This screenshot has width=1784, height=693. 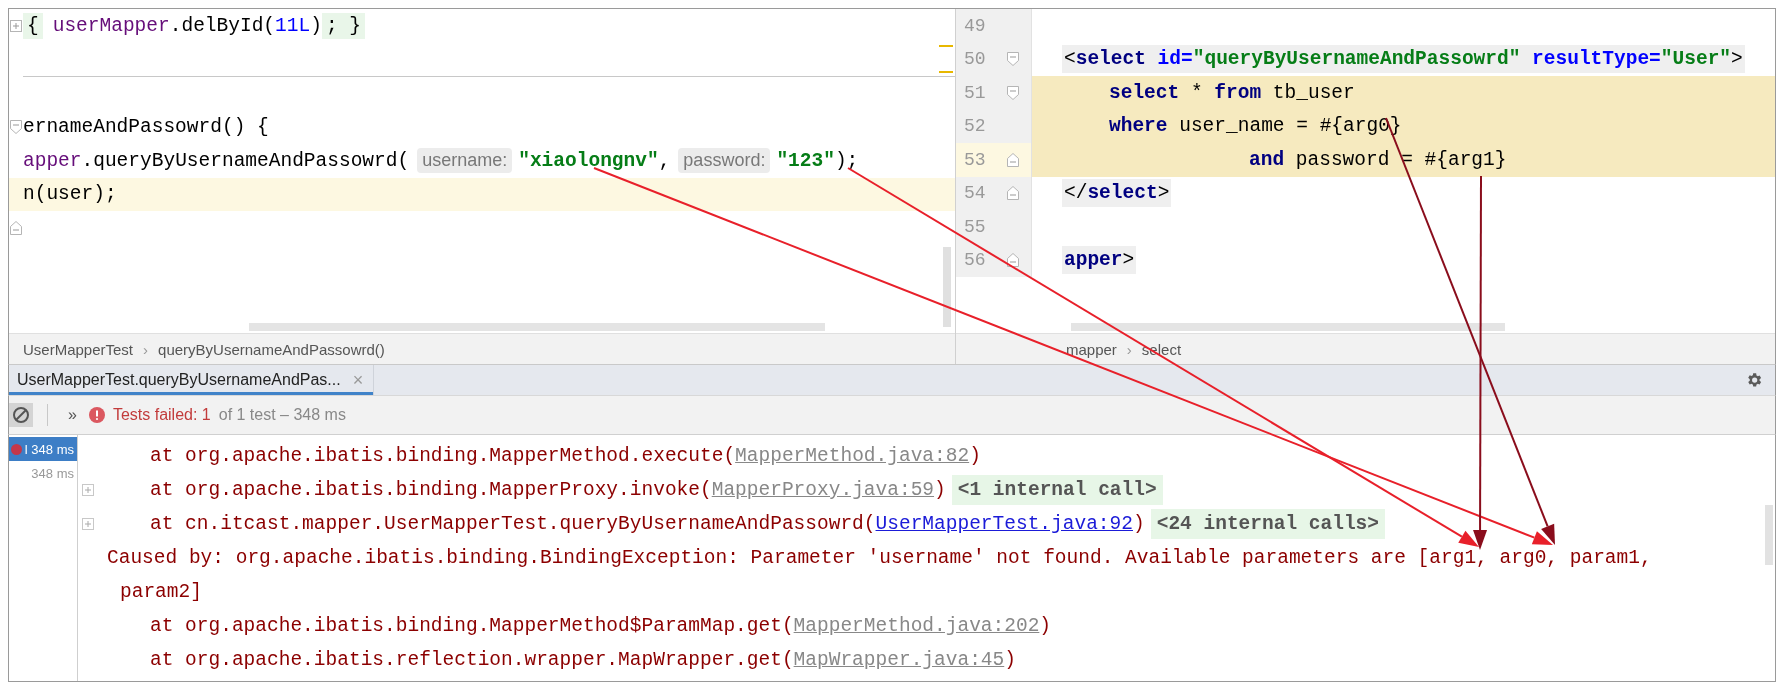 What do you see at coordinates (146, 127) in the screenshot?
I see `code-text: ernameAndPassowrd() {` at bounding box center [146, 127].